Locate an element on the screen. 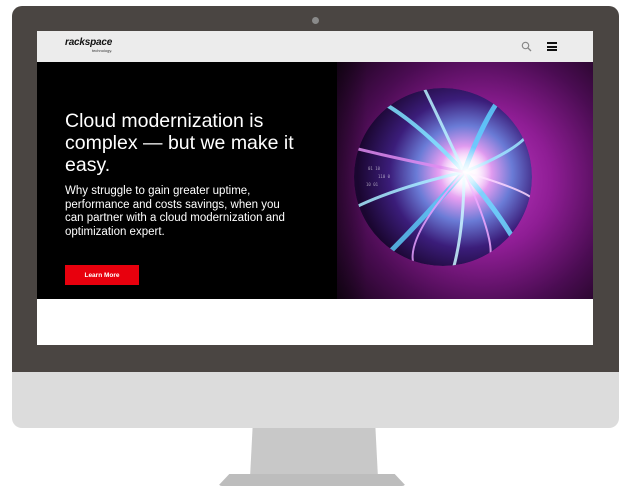  svg-text: 110 0 is located at coordinates (384, 176).